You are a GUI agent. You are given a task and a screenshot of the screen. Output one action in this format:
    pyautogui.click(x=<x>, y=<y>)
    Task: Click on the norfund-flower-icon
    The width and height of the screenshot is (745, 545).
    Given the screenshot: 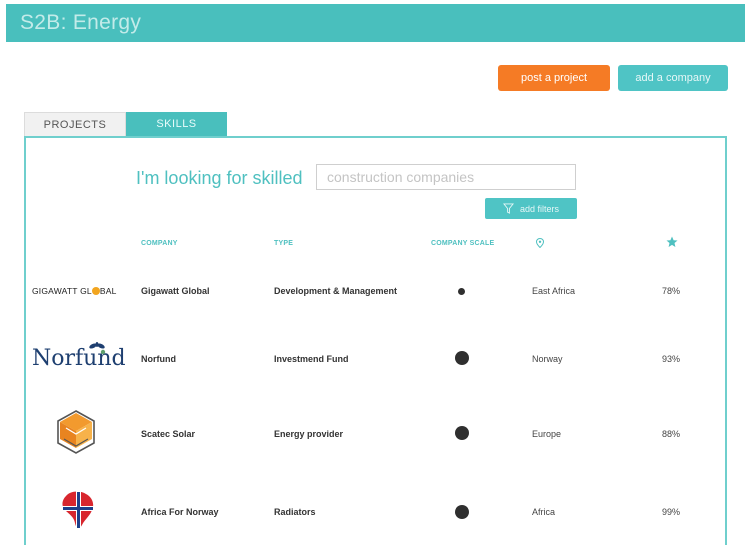 What is the action you would take?
    pyautogui.click(x=97, y=351)
    